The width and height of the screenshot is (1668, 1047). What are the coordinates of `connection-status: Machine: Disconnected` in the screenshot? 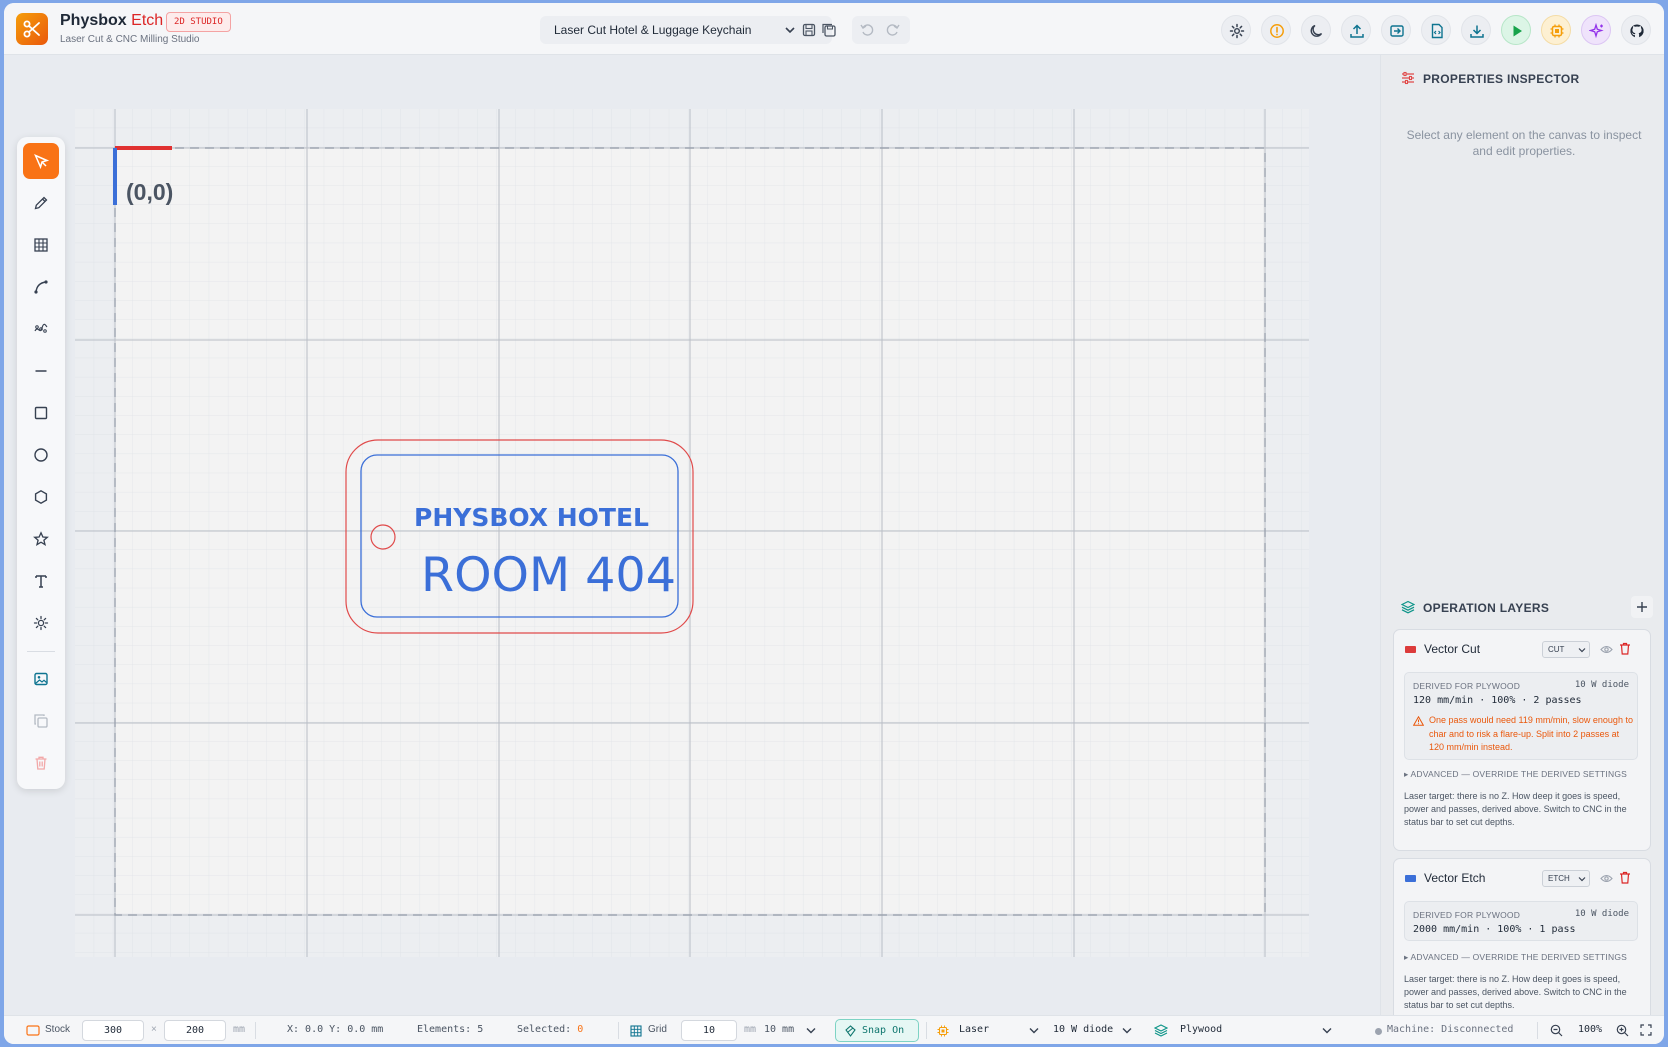 It's located at (1450, 1029).